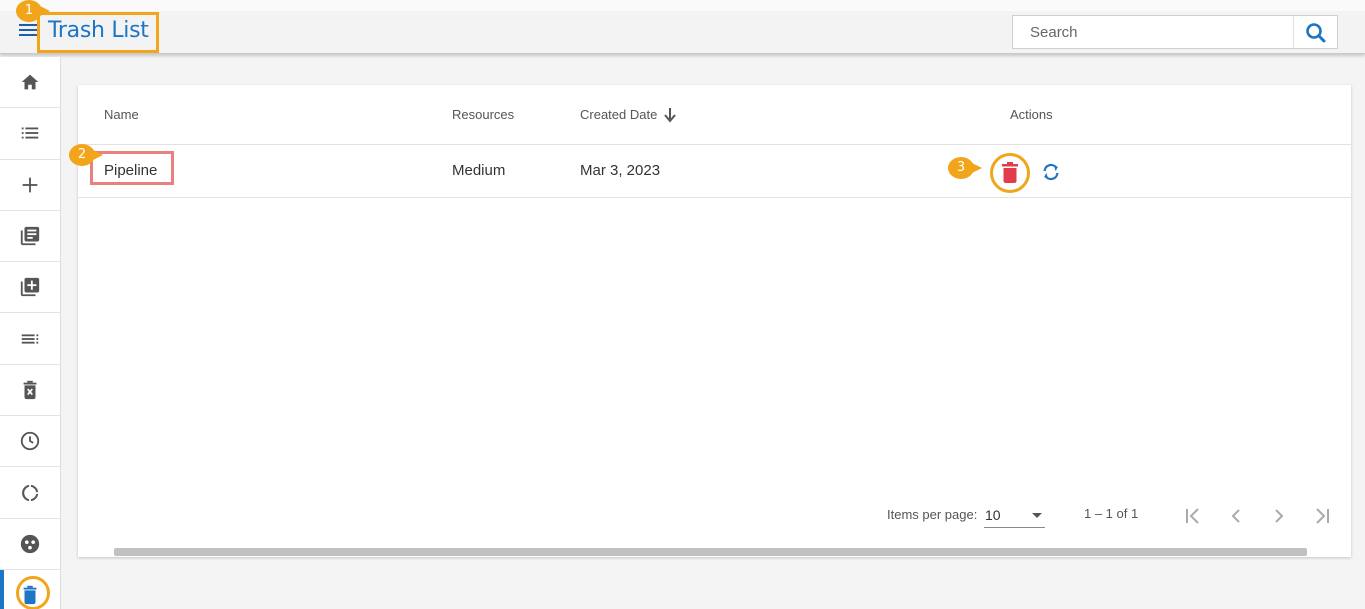  I want to click on delete-permanently-button, so click(1010, 172).